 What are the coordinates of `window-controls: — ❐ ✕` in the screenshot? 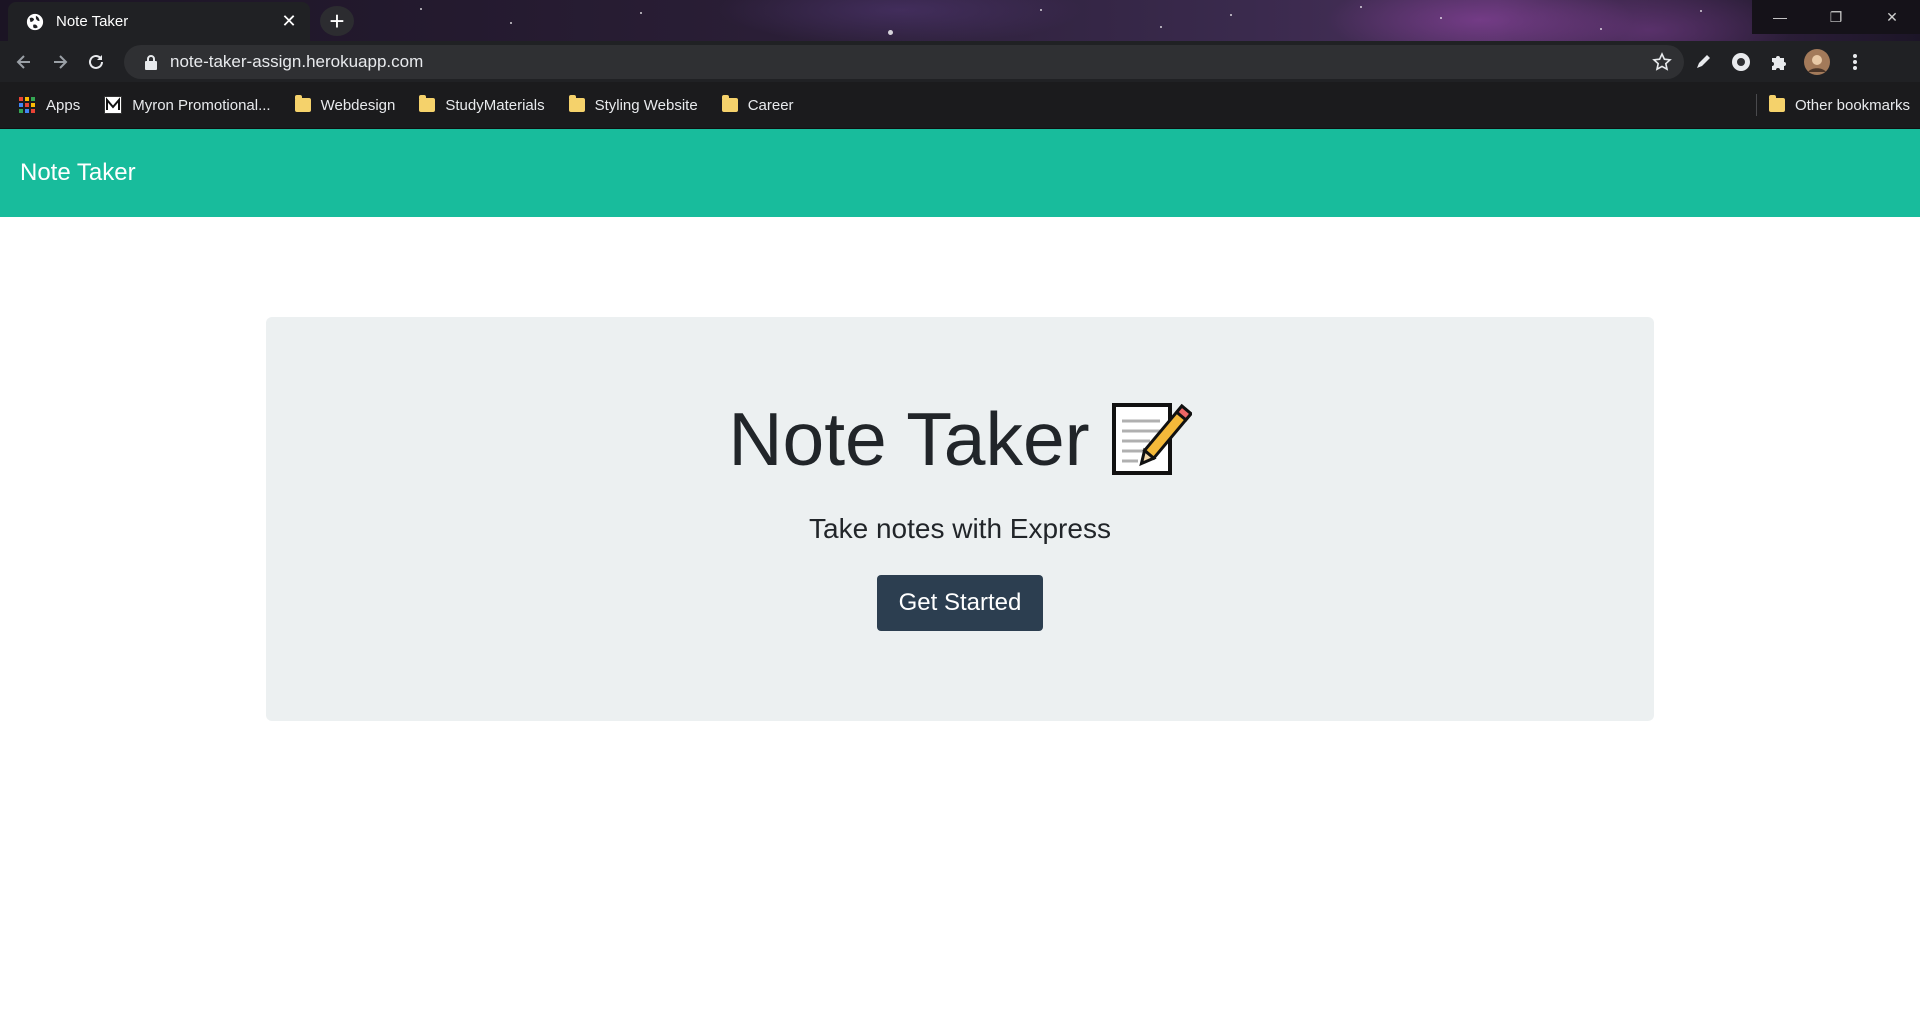 It's located at (1836, 17).